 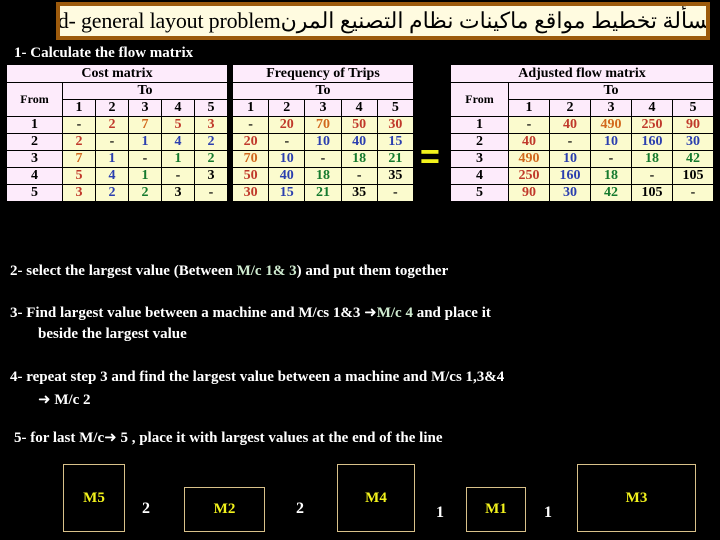 I want to click on cost-from-label: From, so click(x=34, y=99).